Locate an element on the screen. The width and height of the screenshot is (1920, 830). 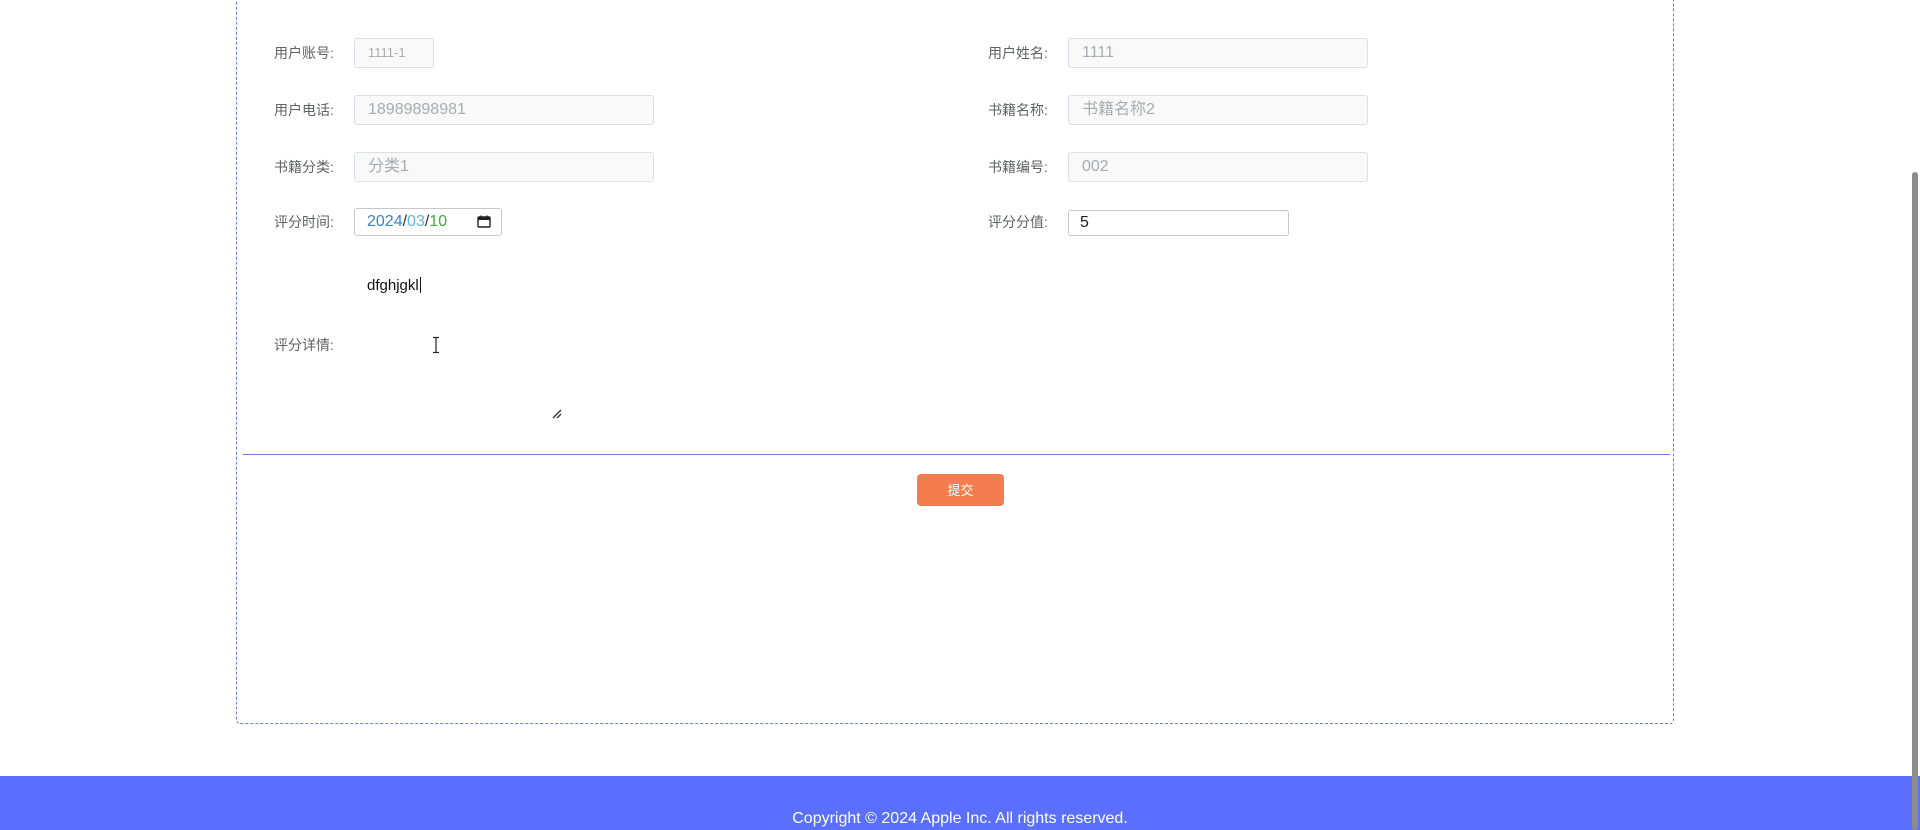
date-month: 03 is located at coordinates (416, 221).